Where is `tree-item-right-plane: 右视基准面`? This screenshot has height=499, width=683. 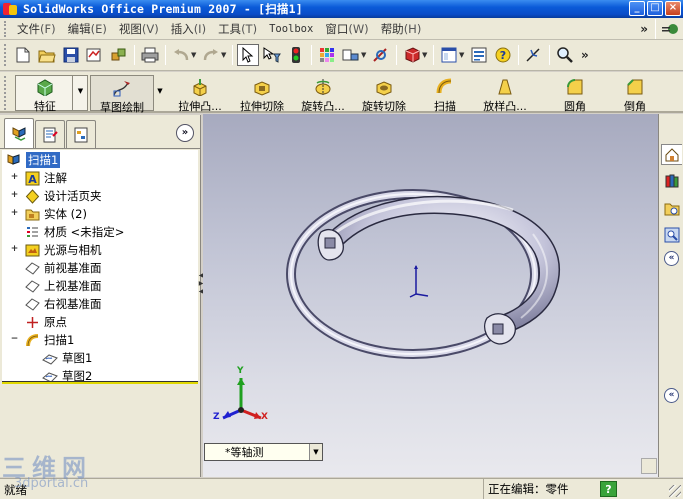
tree-item-right-plane: 右视基准面 is located at coordinates (63, 304).